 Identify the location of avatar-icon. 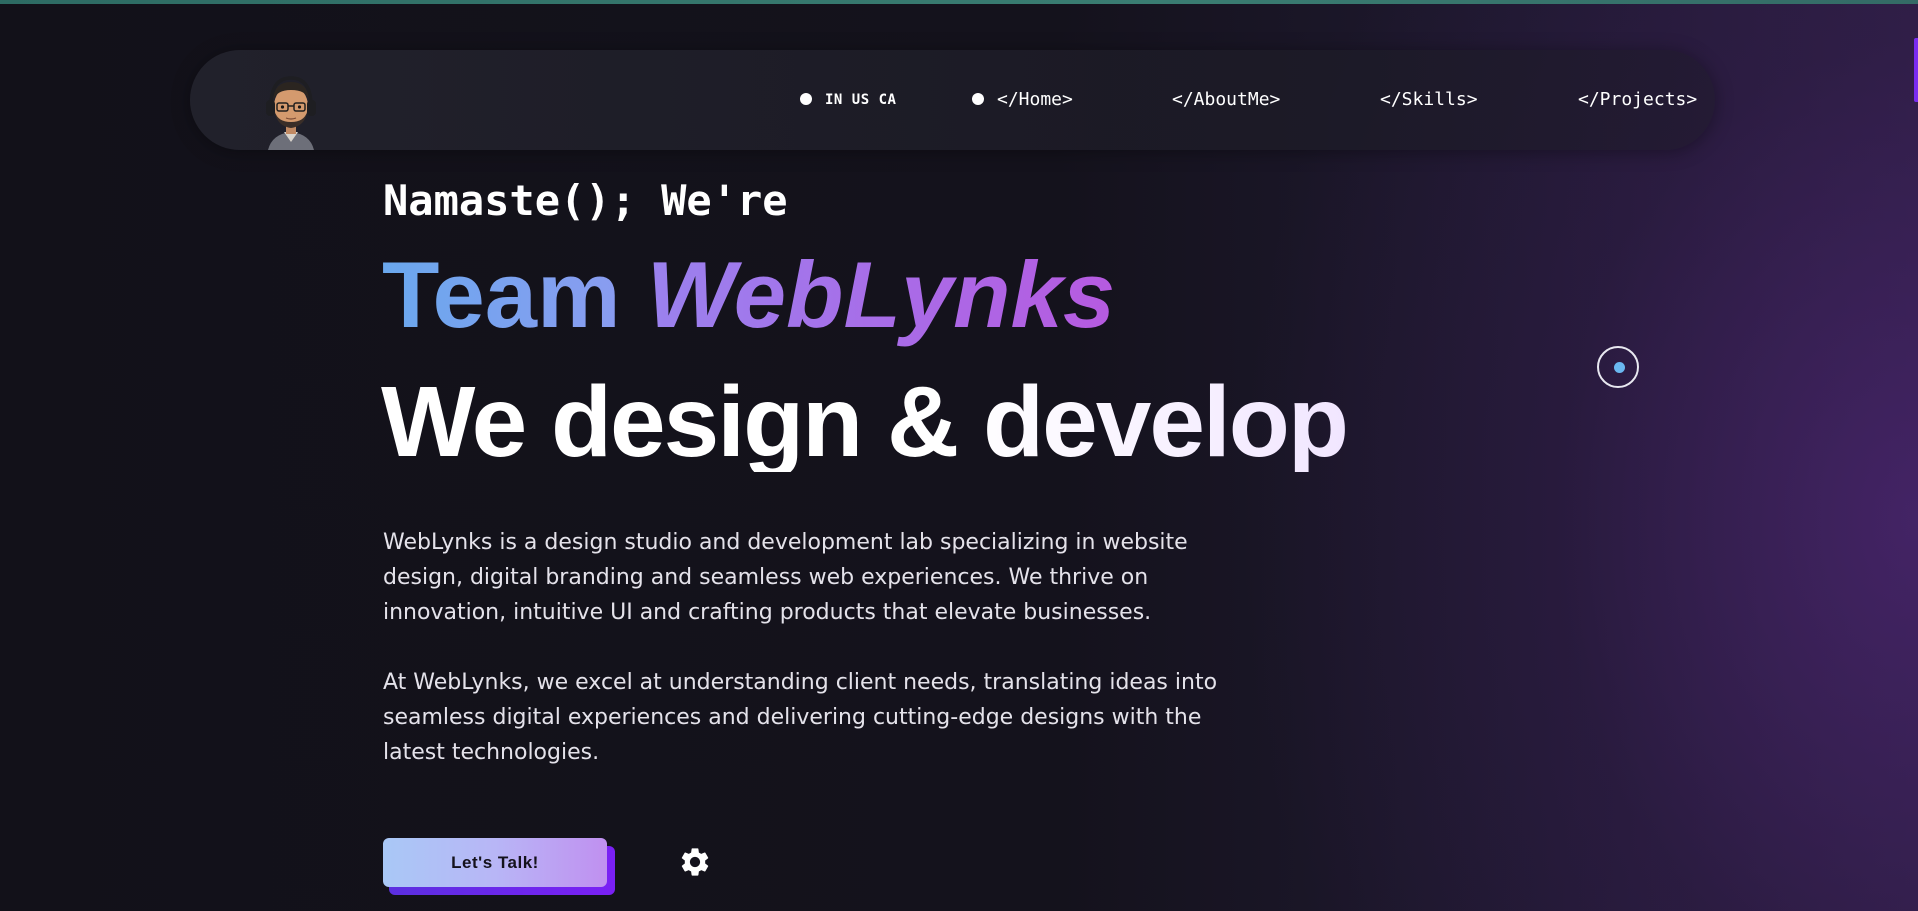
(291, 113).